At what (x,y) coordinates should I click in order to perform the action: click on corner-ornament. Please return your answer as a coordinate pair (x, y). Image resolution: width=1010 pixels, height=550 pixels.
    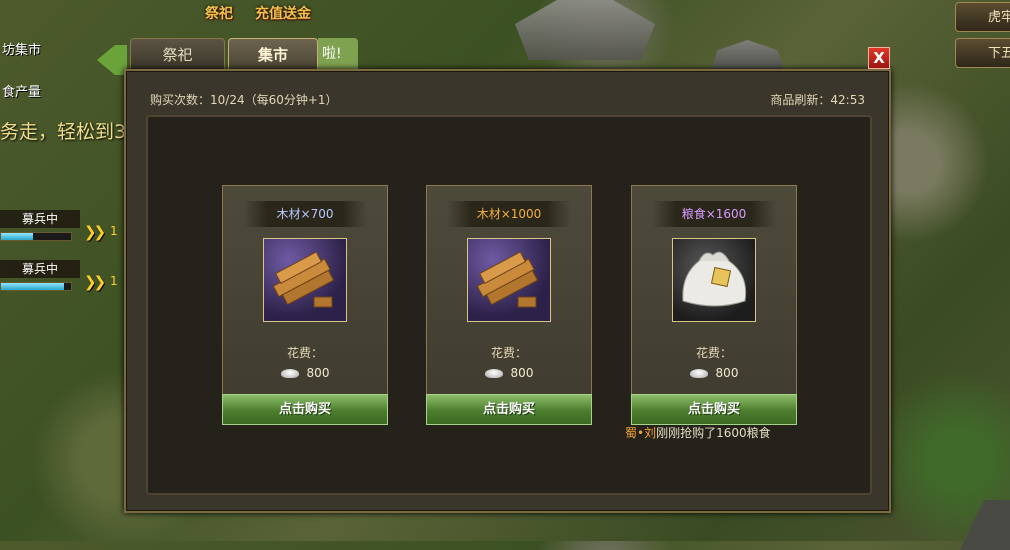
    Looking at the image, I should click on (985, 525).